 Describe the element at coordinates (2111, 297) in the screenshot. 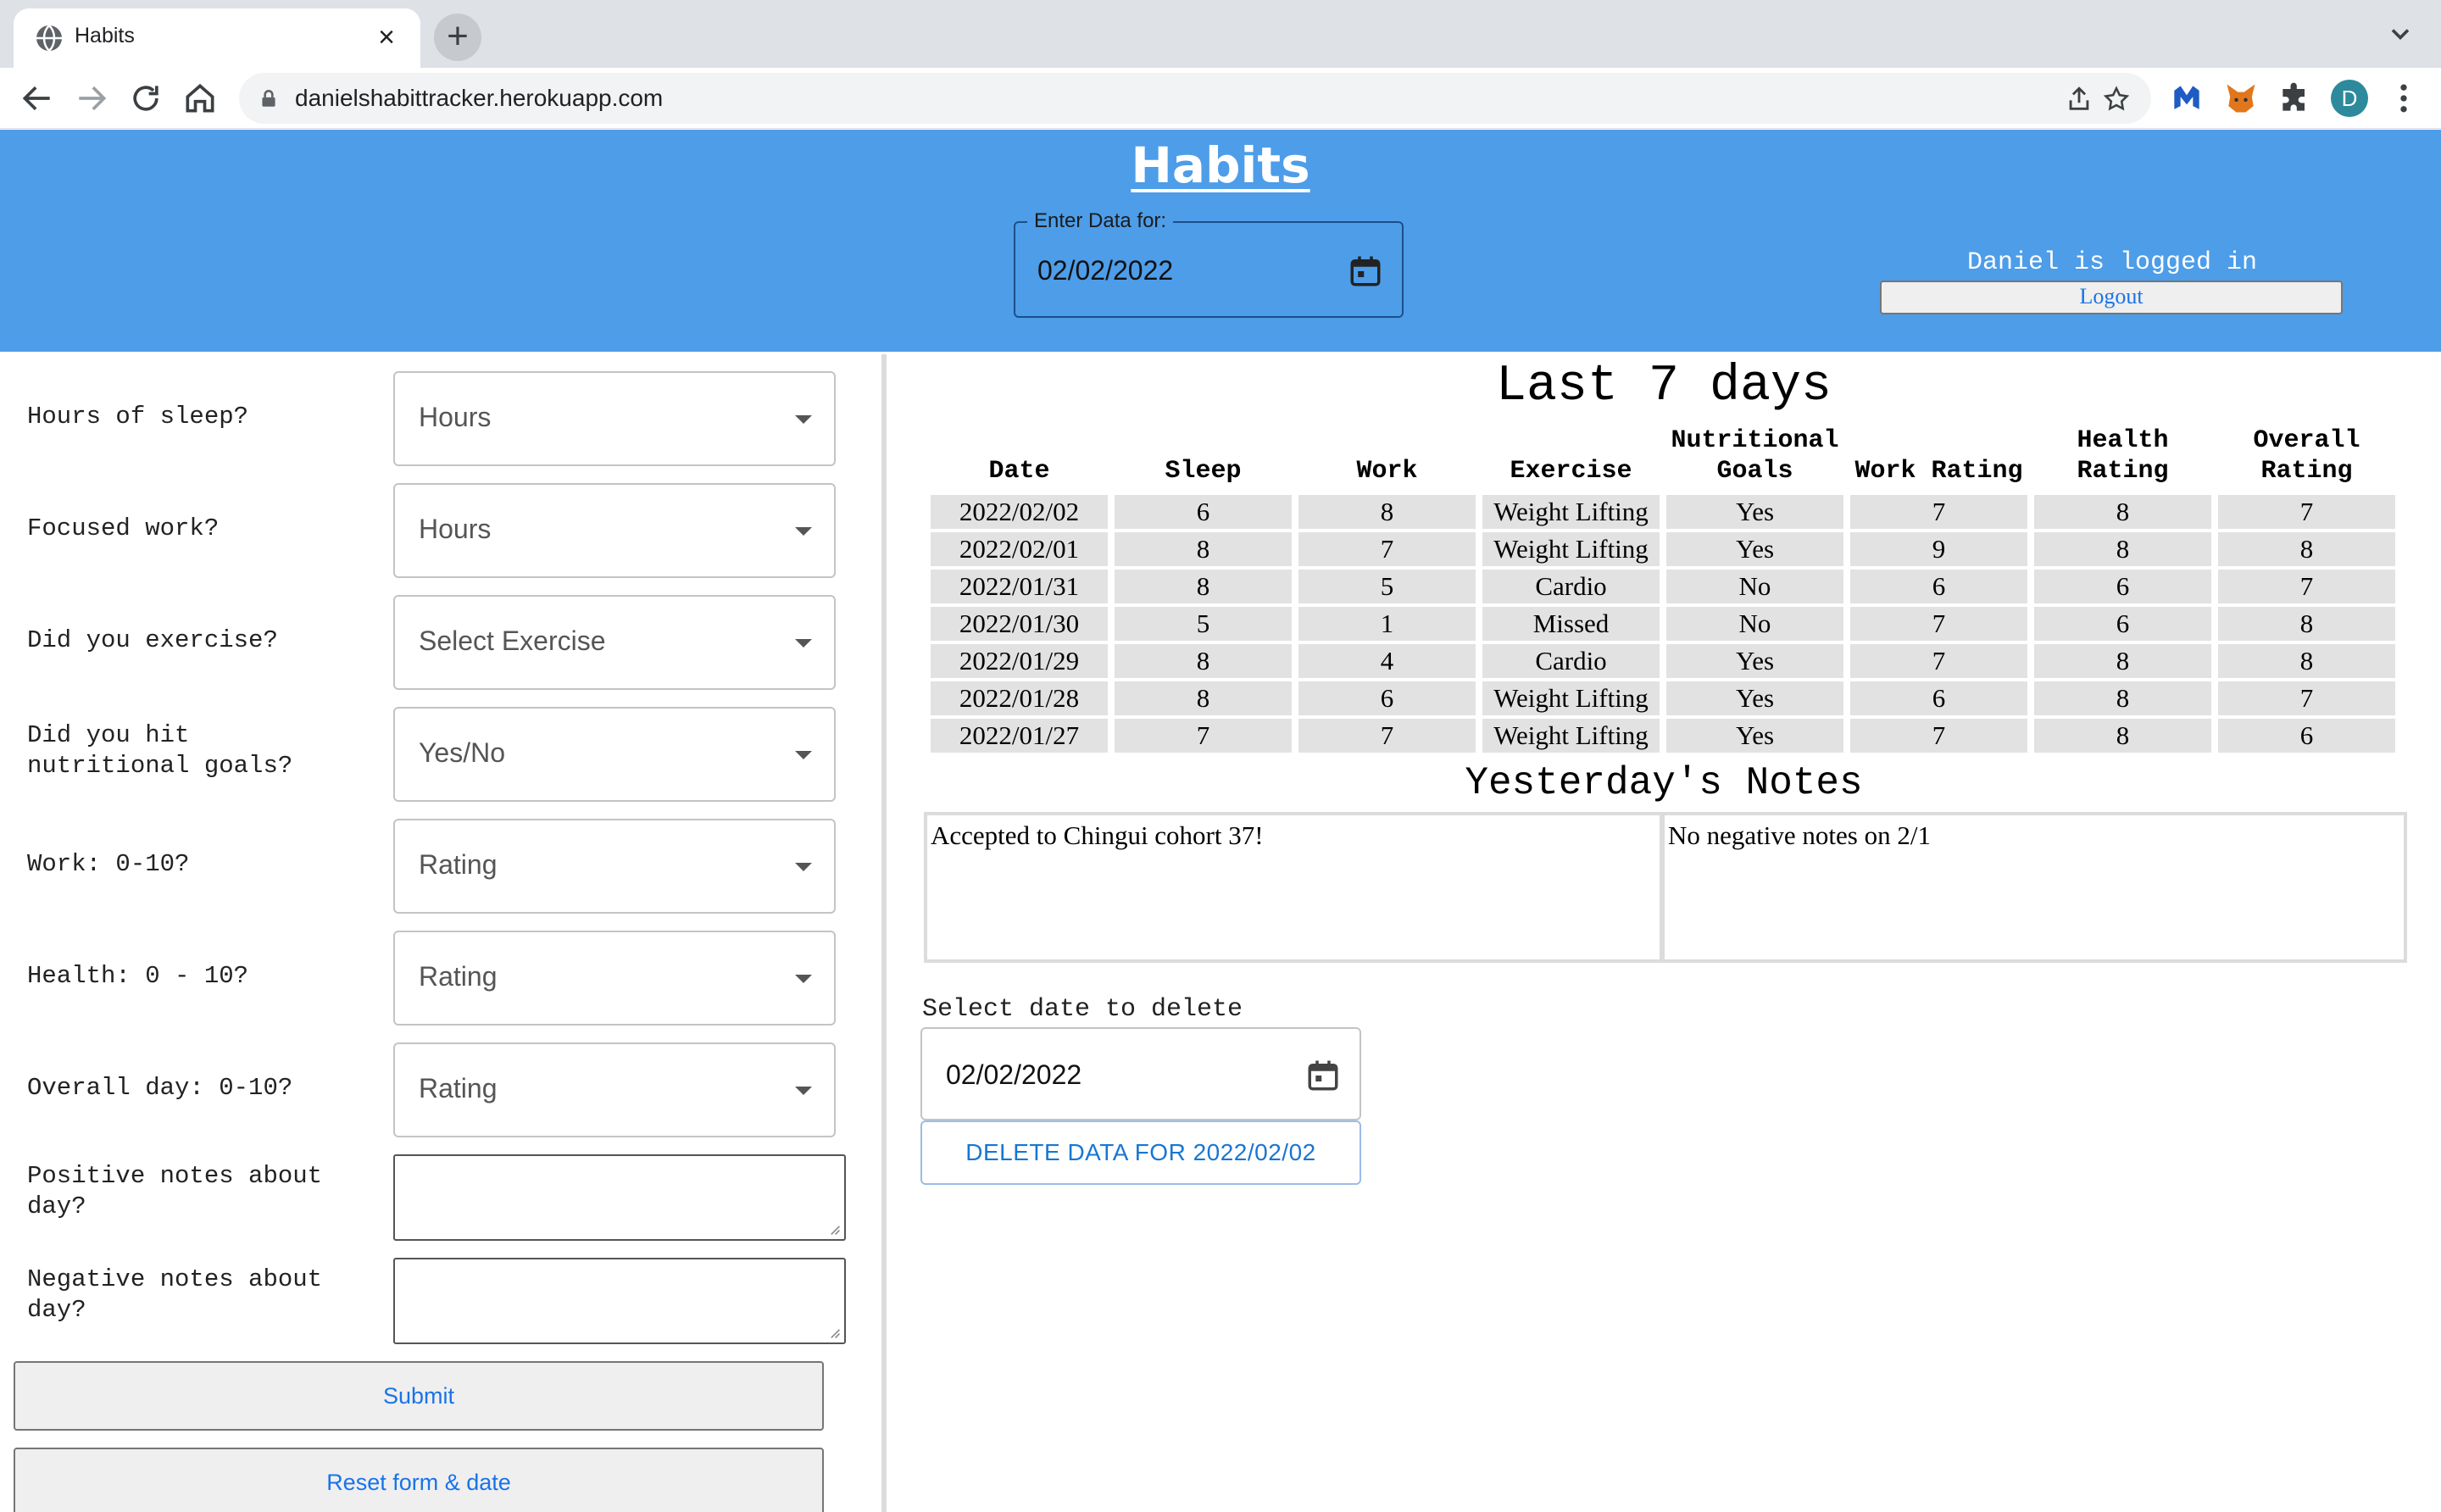

I see `logout-button: Logout` at that location.